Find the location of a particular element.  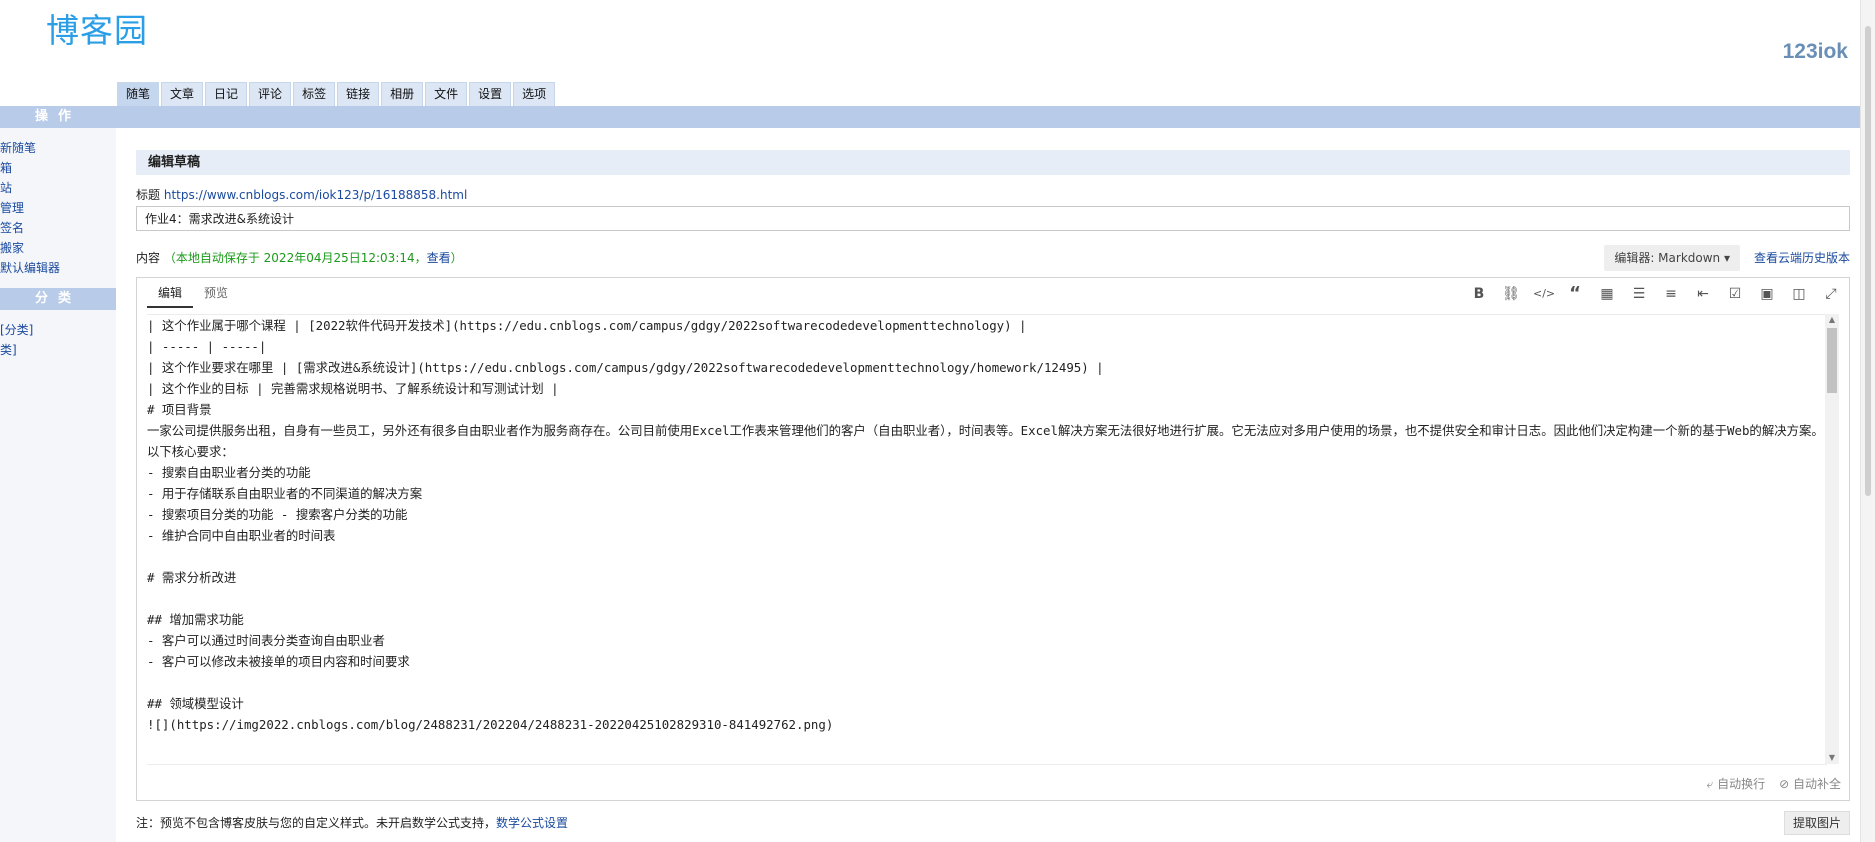

content-label: 内容 is located at coordinates (148, 258).